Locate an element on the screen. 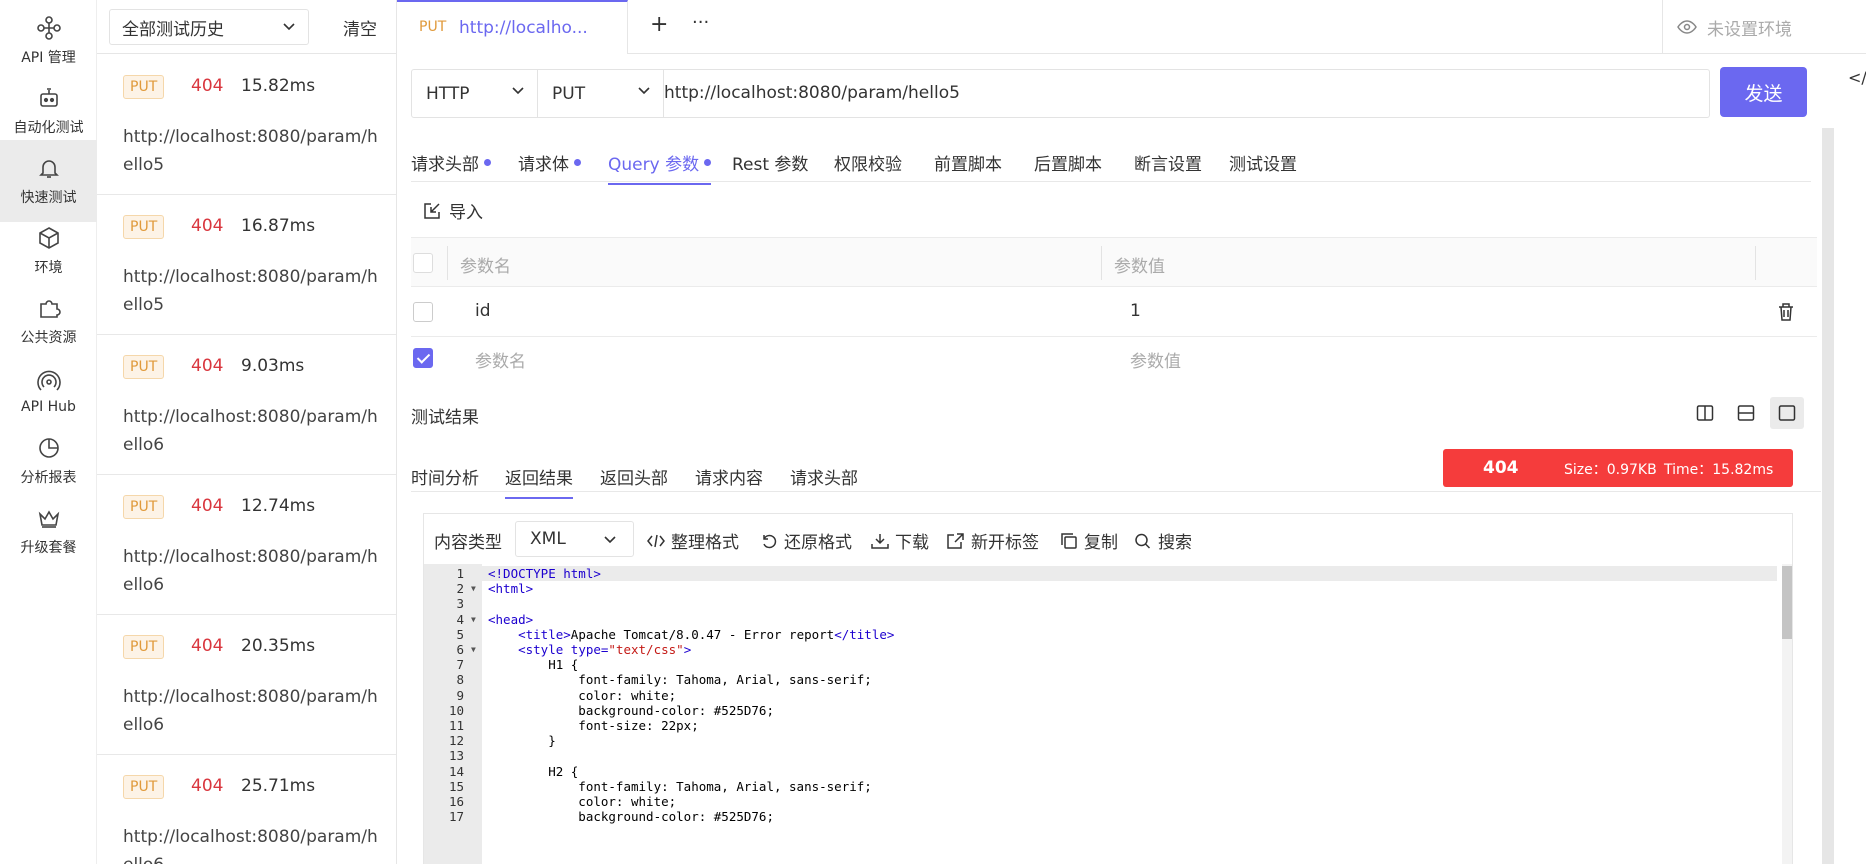  pie-chart-icon is located at coordinates (48, 448).